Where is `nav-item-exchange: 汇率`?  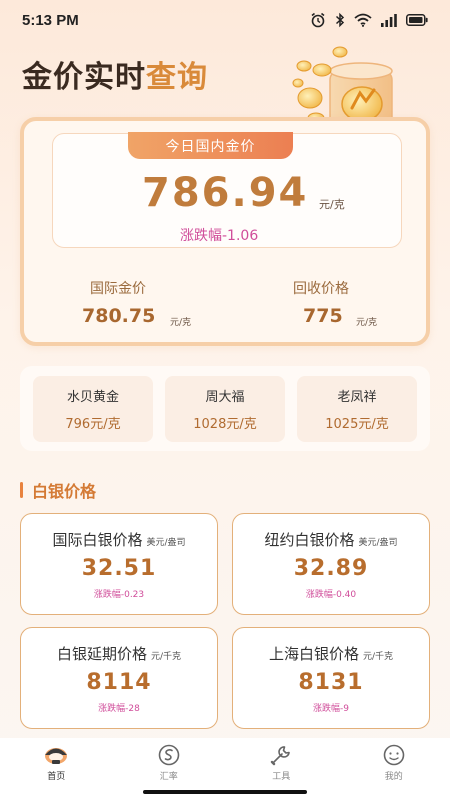
nav-item-exchange: 汇率 is located at coordinates (169, 763).